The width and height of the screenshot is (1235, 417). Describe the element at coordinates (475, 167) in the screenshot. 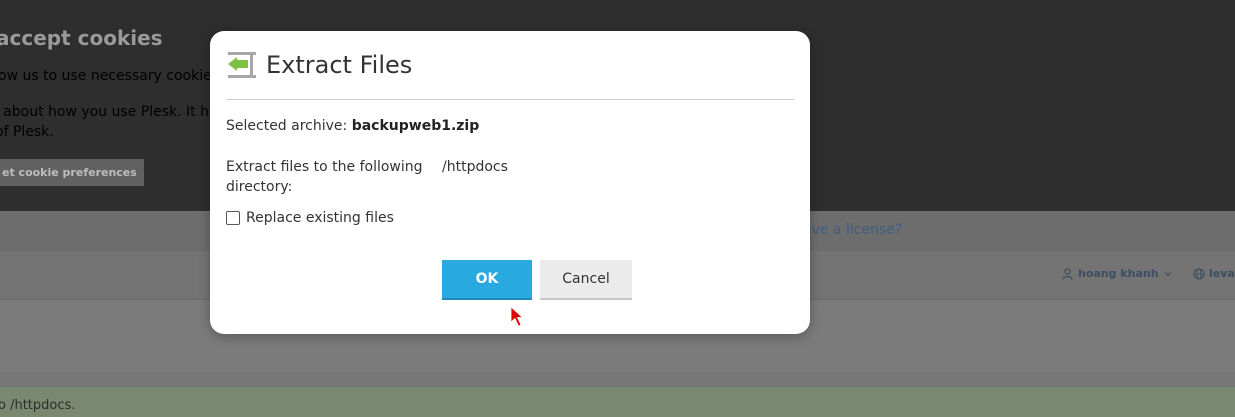

I see `extract-directory-value: /httpdocs` at that location.